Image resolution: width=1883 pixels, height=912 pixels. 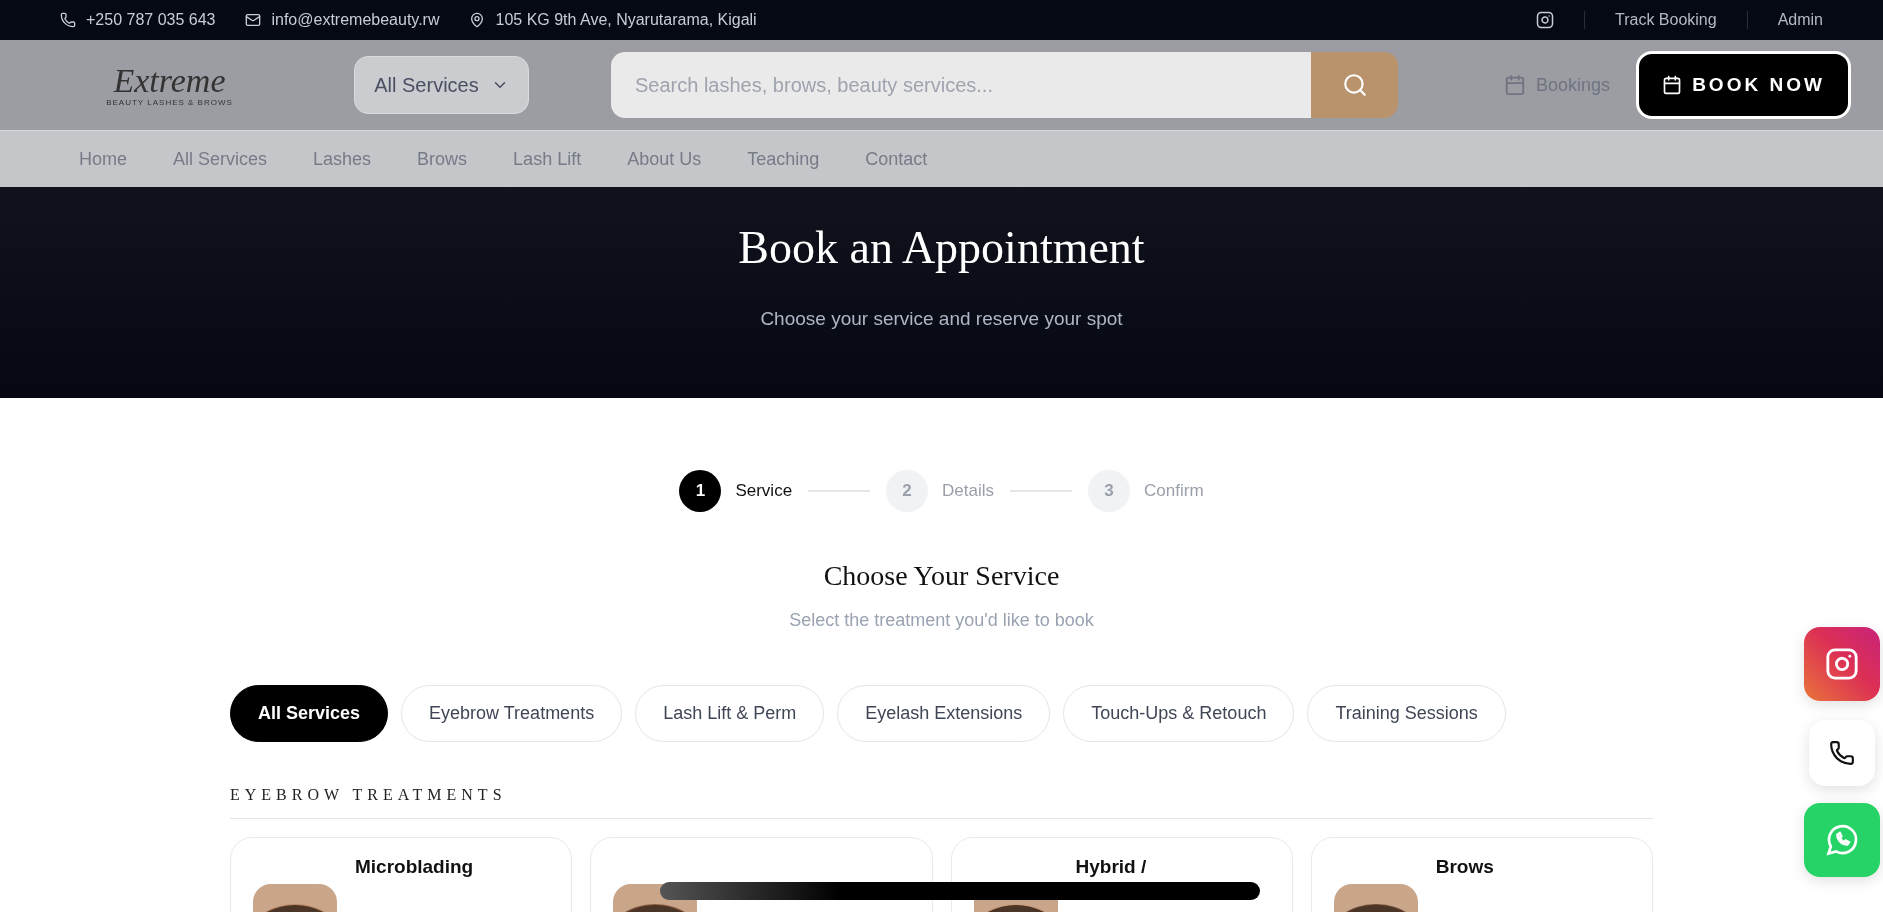 I want to click on chat-bubble-icon, so click(x=1842, y=840).